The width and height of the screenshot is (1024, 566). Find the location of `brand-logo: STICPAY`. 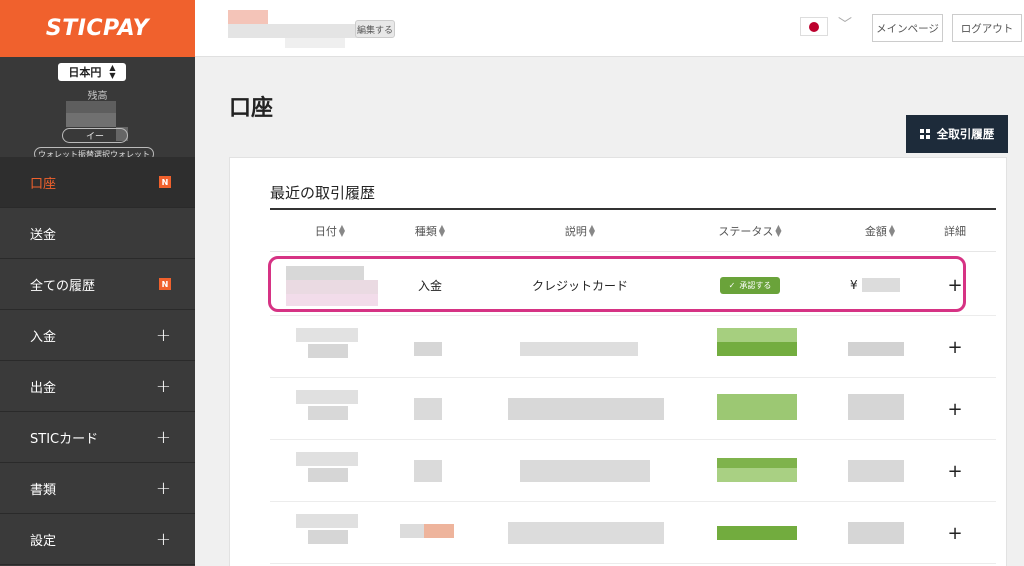

brand-logo: STICPAY is located at coordinates (97, 28).